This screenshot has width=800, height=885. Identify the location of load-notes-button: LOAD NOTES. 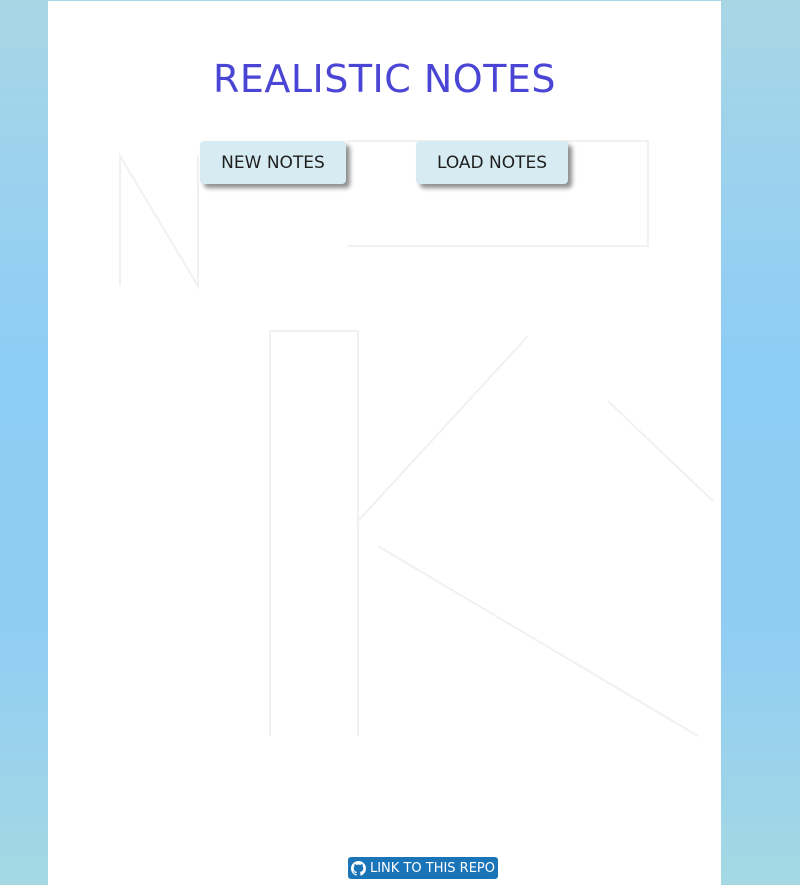
(492, 162).